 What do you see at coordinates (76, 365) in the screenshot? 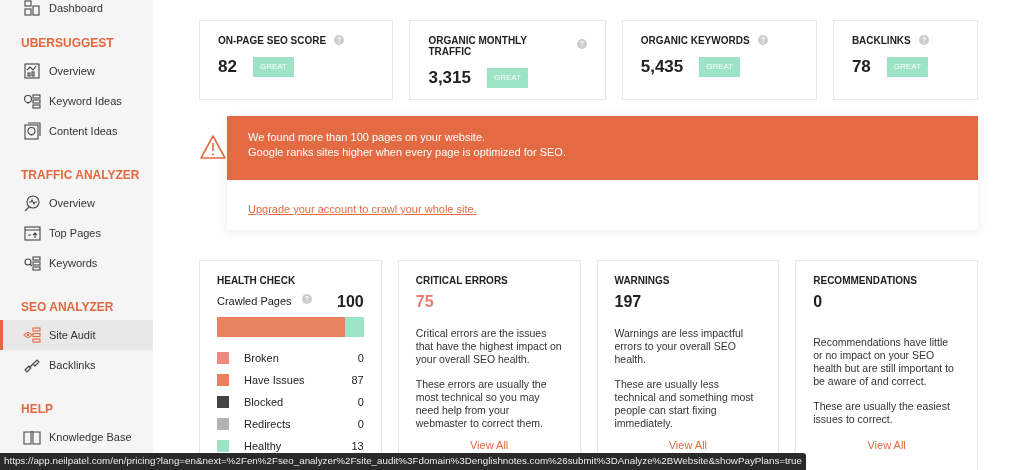
I see `sidebar-item: Backlinks` at bounding box center [76, 365].